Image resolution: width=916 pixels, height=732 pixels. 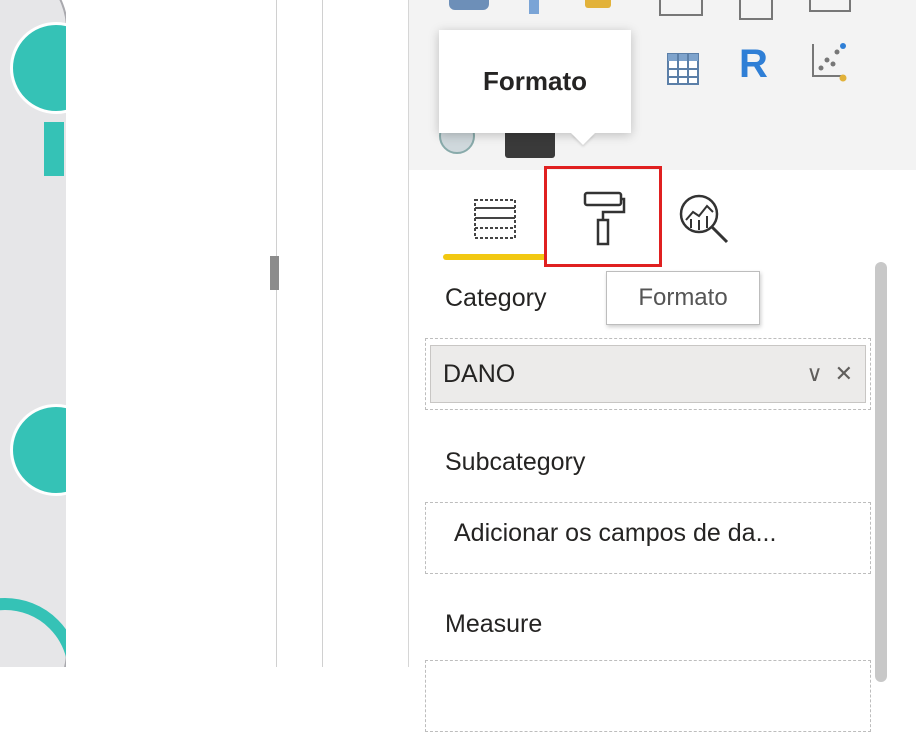 I want to click on r-script-icon: R, so click(x=753, y=64).